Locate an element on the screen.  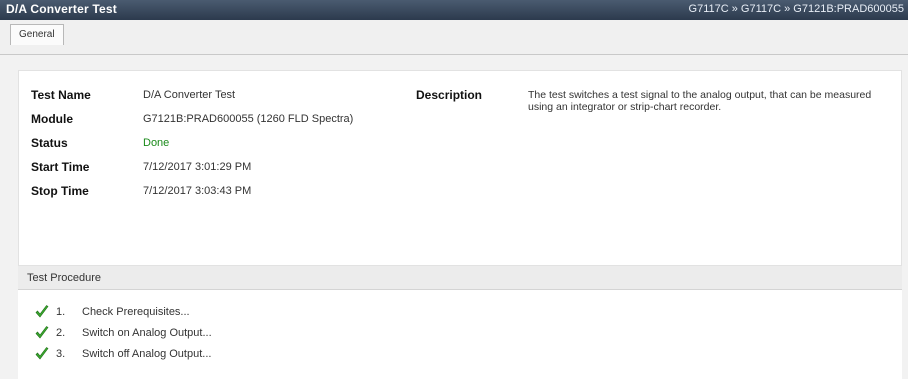
description-label: Description is located at coordinates (449, 95).